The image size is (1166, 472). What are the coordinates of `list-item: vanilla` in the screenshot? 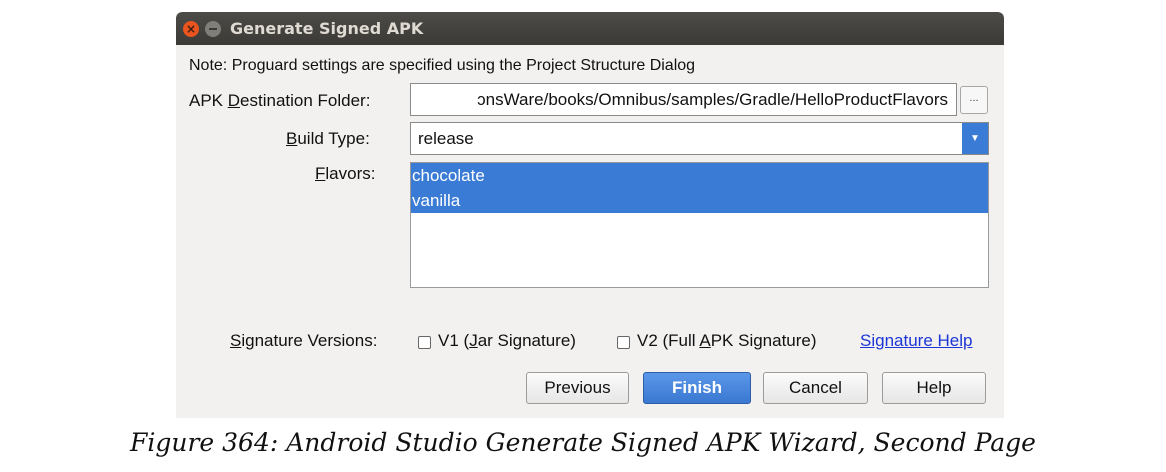 It's located at (699, 200).